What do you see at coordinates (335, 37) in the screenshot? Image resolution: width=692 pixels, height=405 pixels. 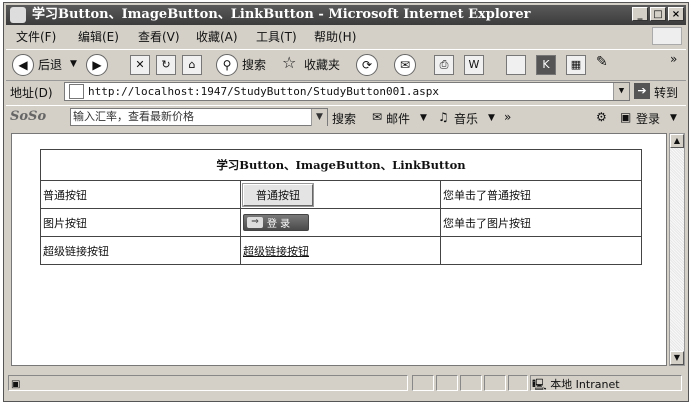 I see `menu-help: 帮助(H)` at bounding box center [335, 37].